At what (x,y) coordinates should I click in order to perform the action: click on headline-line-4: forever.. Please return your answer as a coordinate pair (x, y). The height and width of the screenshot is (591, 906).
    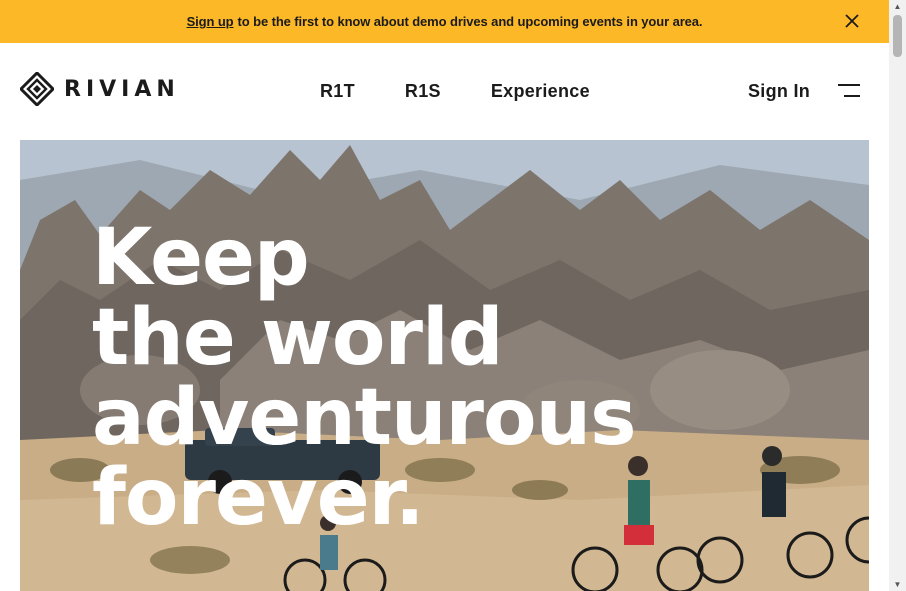
    Looking at the image, I should click on (258, 498).